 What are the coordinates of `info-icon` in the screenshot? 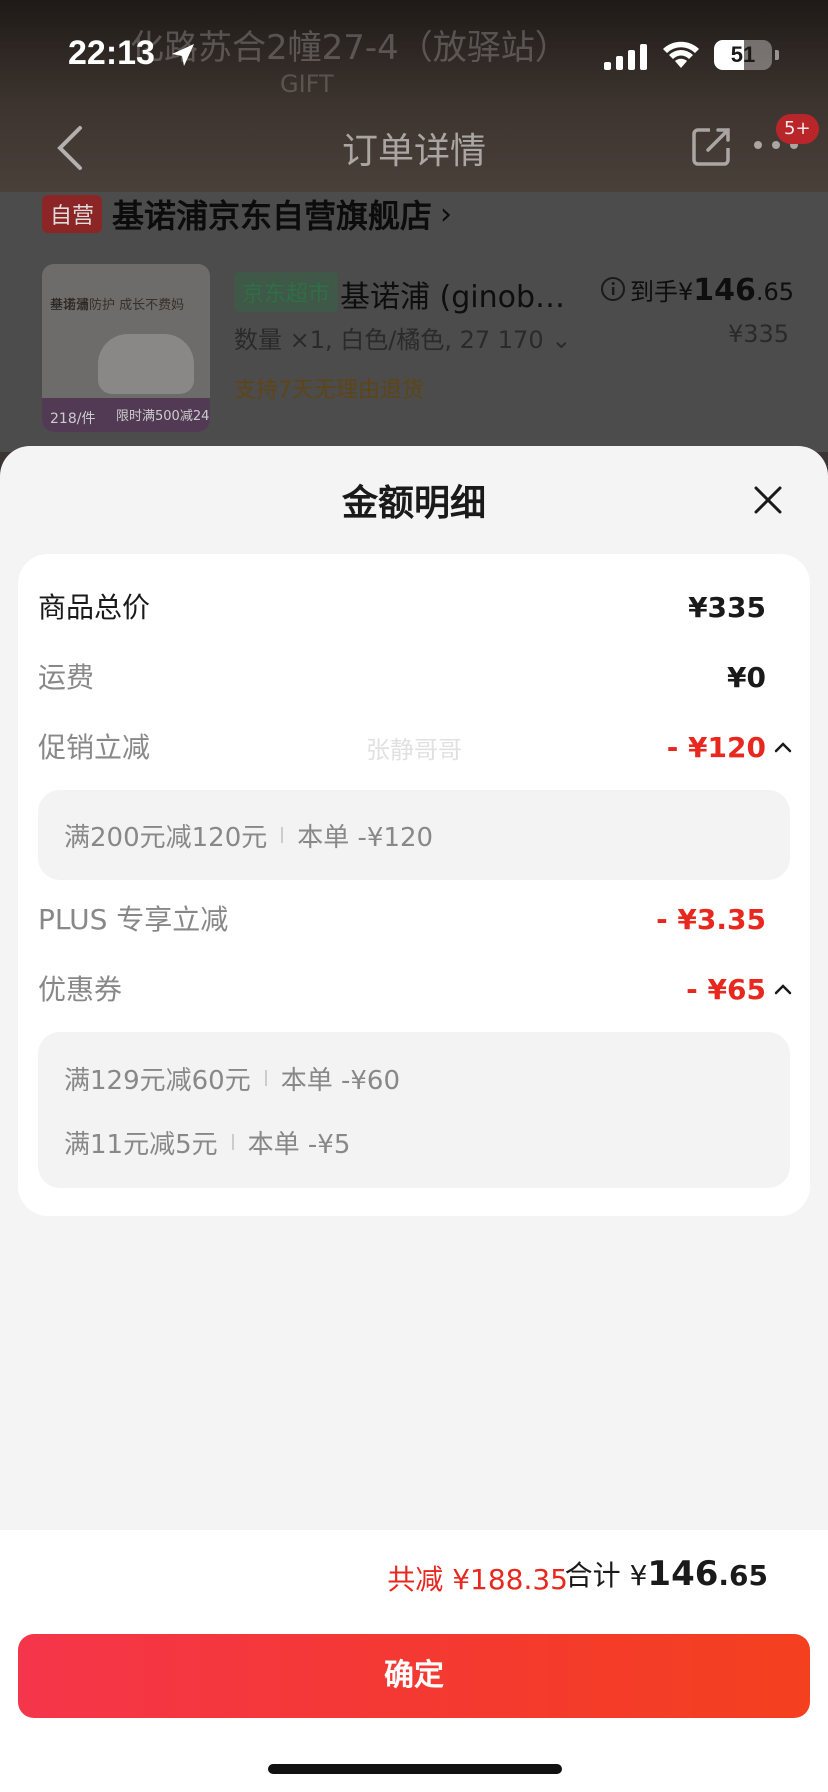 It's located at (613, 289).